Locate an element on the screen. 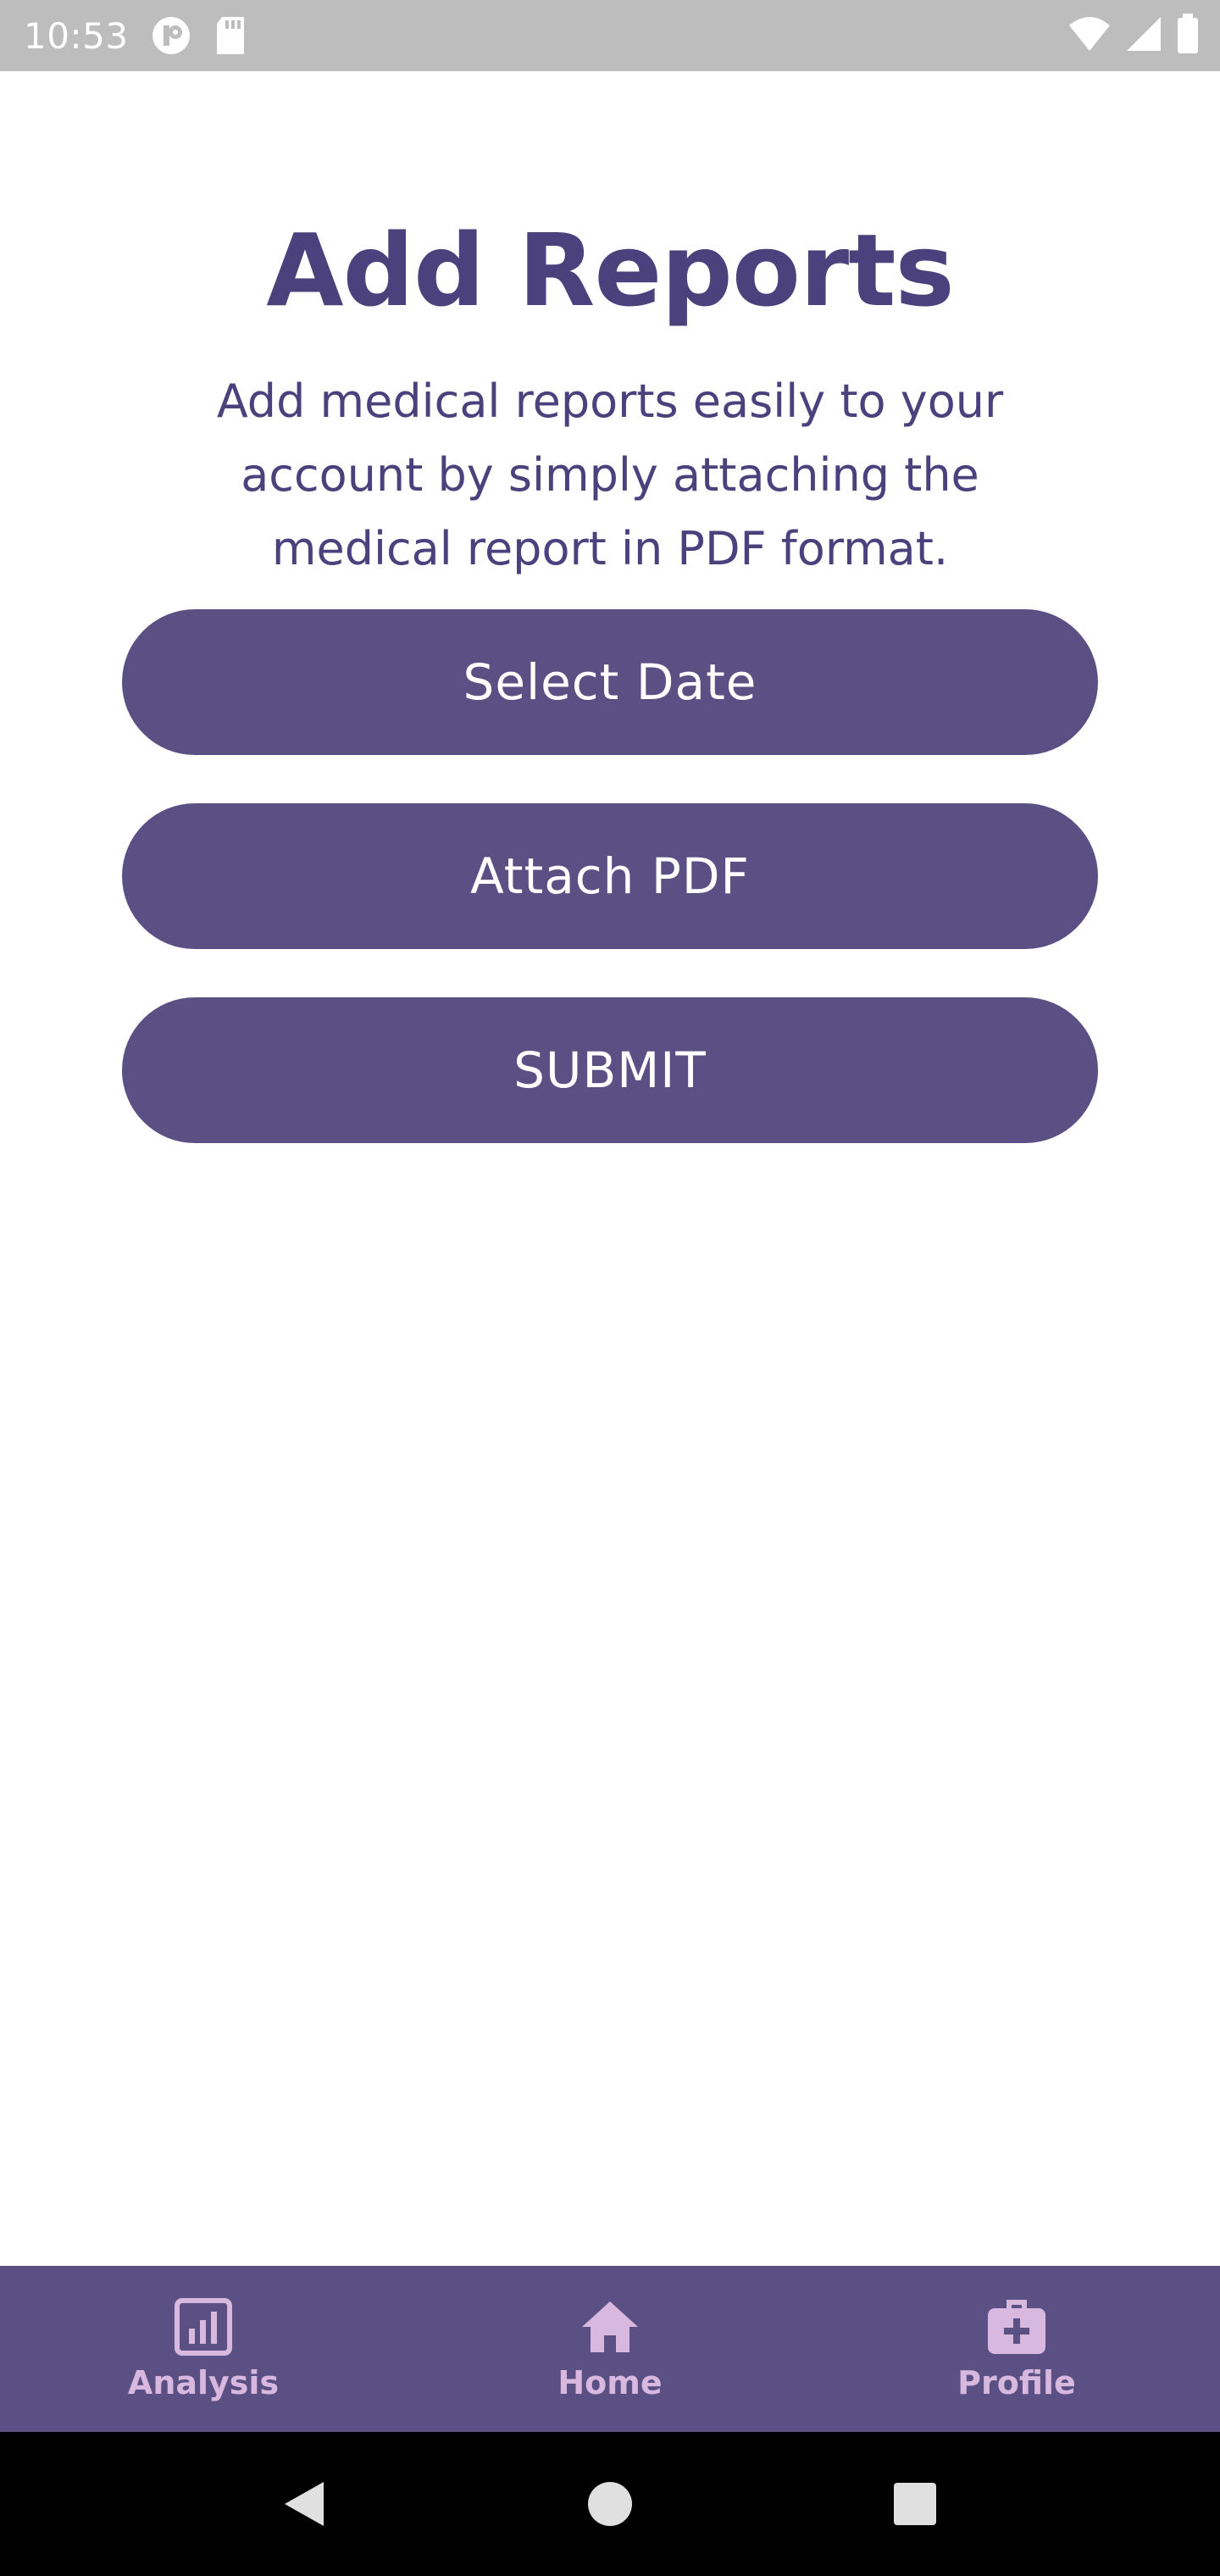 This screenshot has width=1220, height=2576. wifi-icon is located at coordinates (1090, 35).